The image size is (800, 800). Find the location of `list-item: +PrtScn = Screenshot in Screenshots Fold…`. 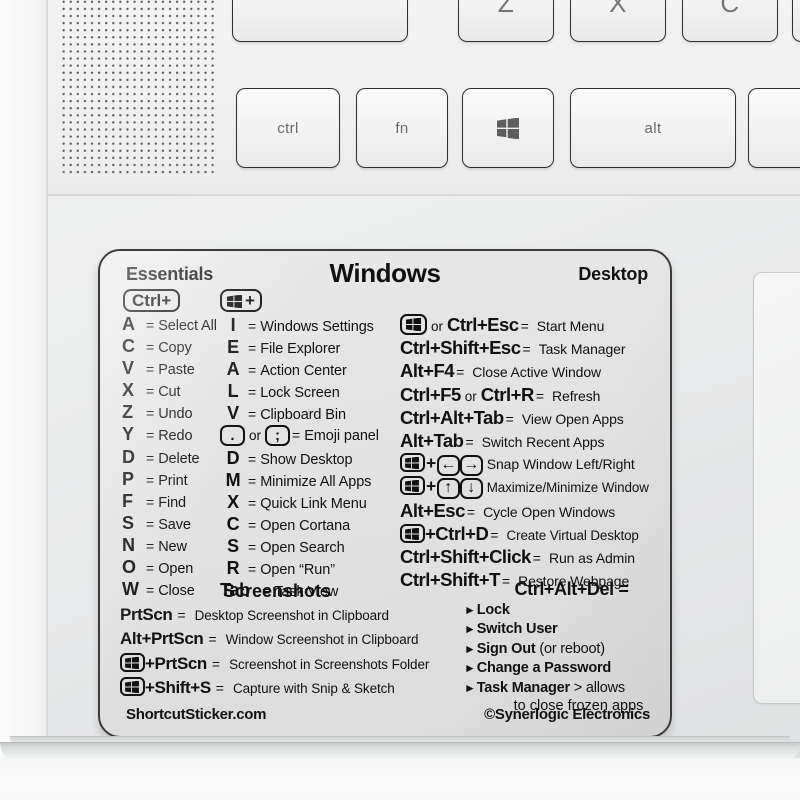

list-item: +PrtScn = Screenshot in Screenshots Fold… is located at coordinates (274, 665).